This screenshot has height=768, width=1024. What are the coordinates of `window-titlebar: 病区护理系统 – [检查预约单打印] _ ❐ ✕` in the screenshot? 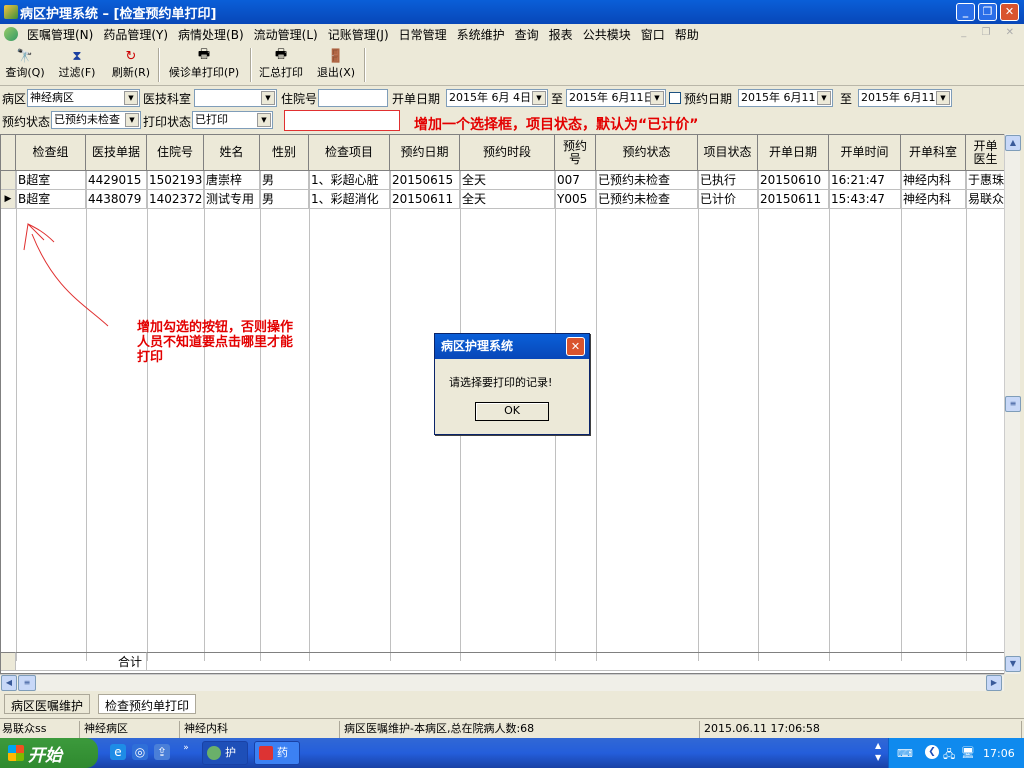 It's located at (512, 12).